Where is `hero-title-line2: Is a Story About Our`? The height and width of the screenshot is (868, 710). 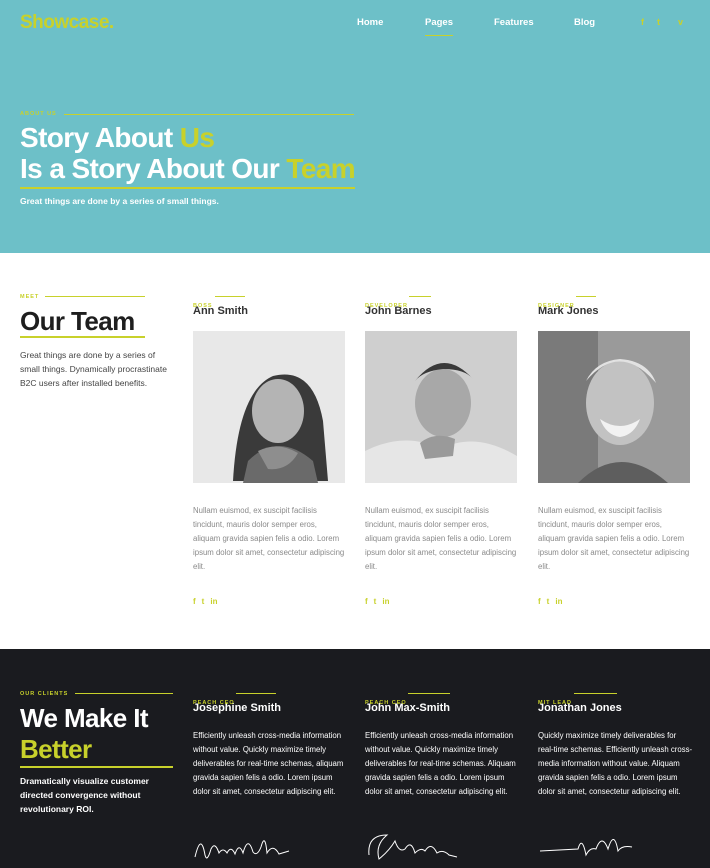
hero-title-line2: Is a Story About Our is located at coordinates (153, 168).